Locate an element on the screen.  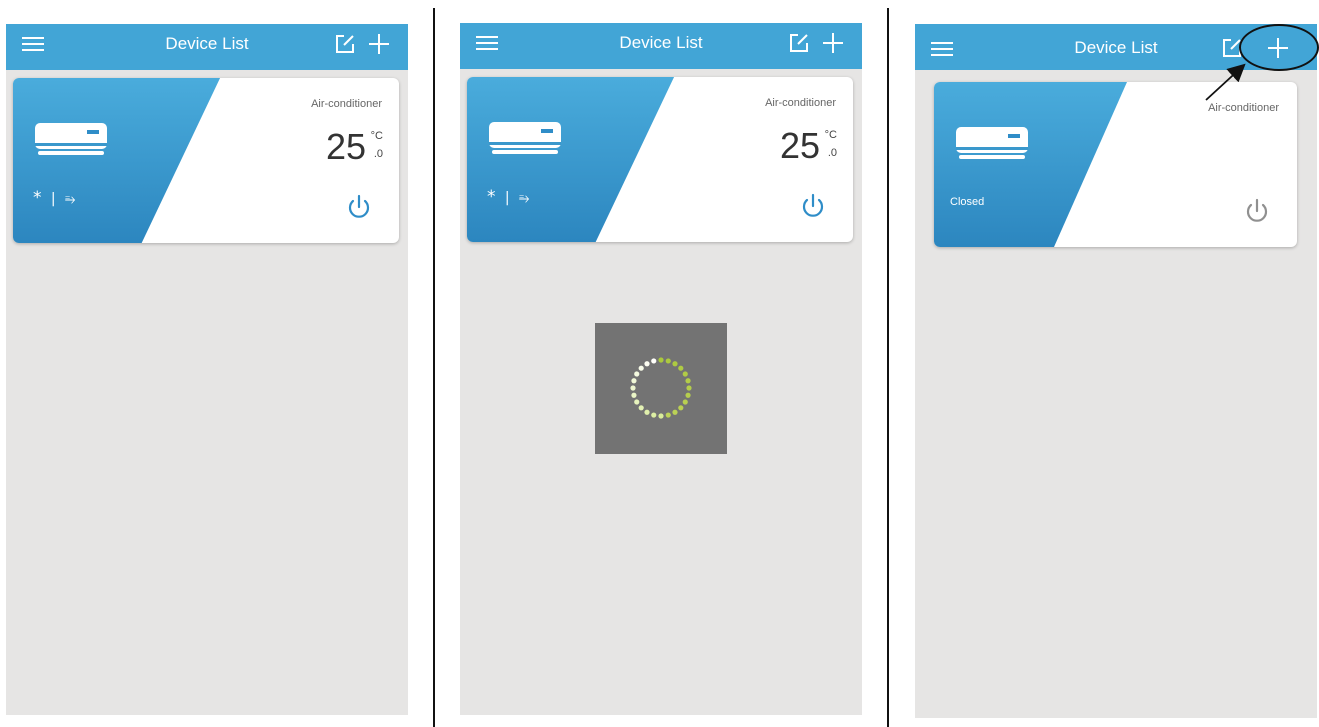
loading-spinner-icon is located at coordinates (661, 388).